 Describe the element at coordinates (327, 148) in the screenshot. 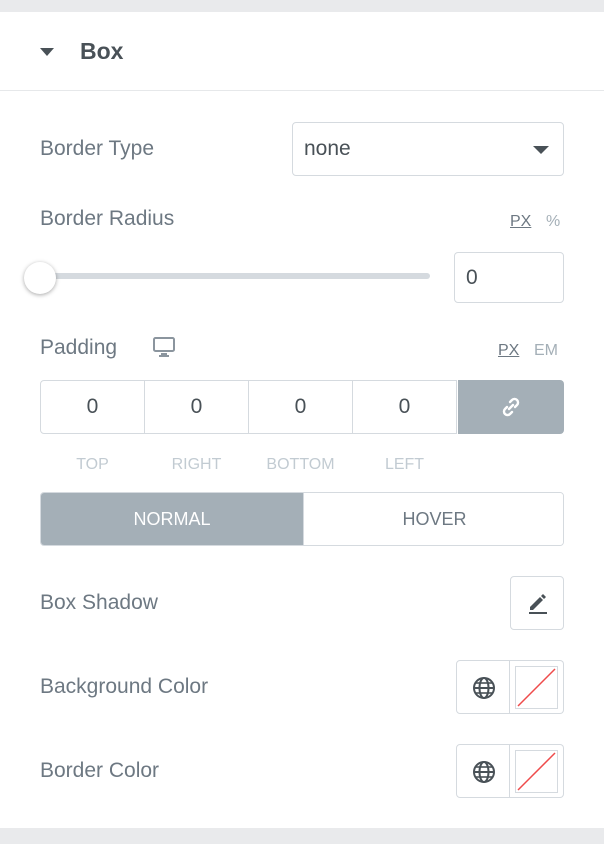

I see `border-type-value: none` at that location.